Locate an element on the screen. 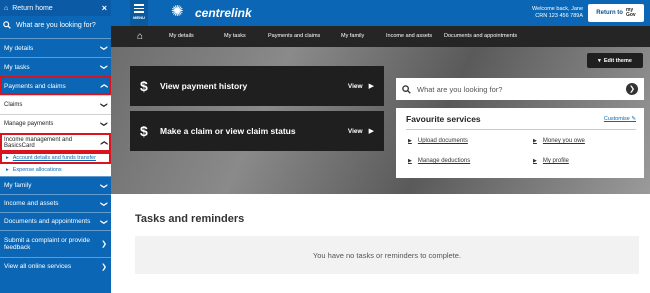 The width and height of the screenshot is (650, 293). sidebar-item-my-family: My family ❯ is located at coordinates (55, 185).